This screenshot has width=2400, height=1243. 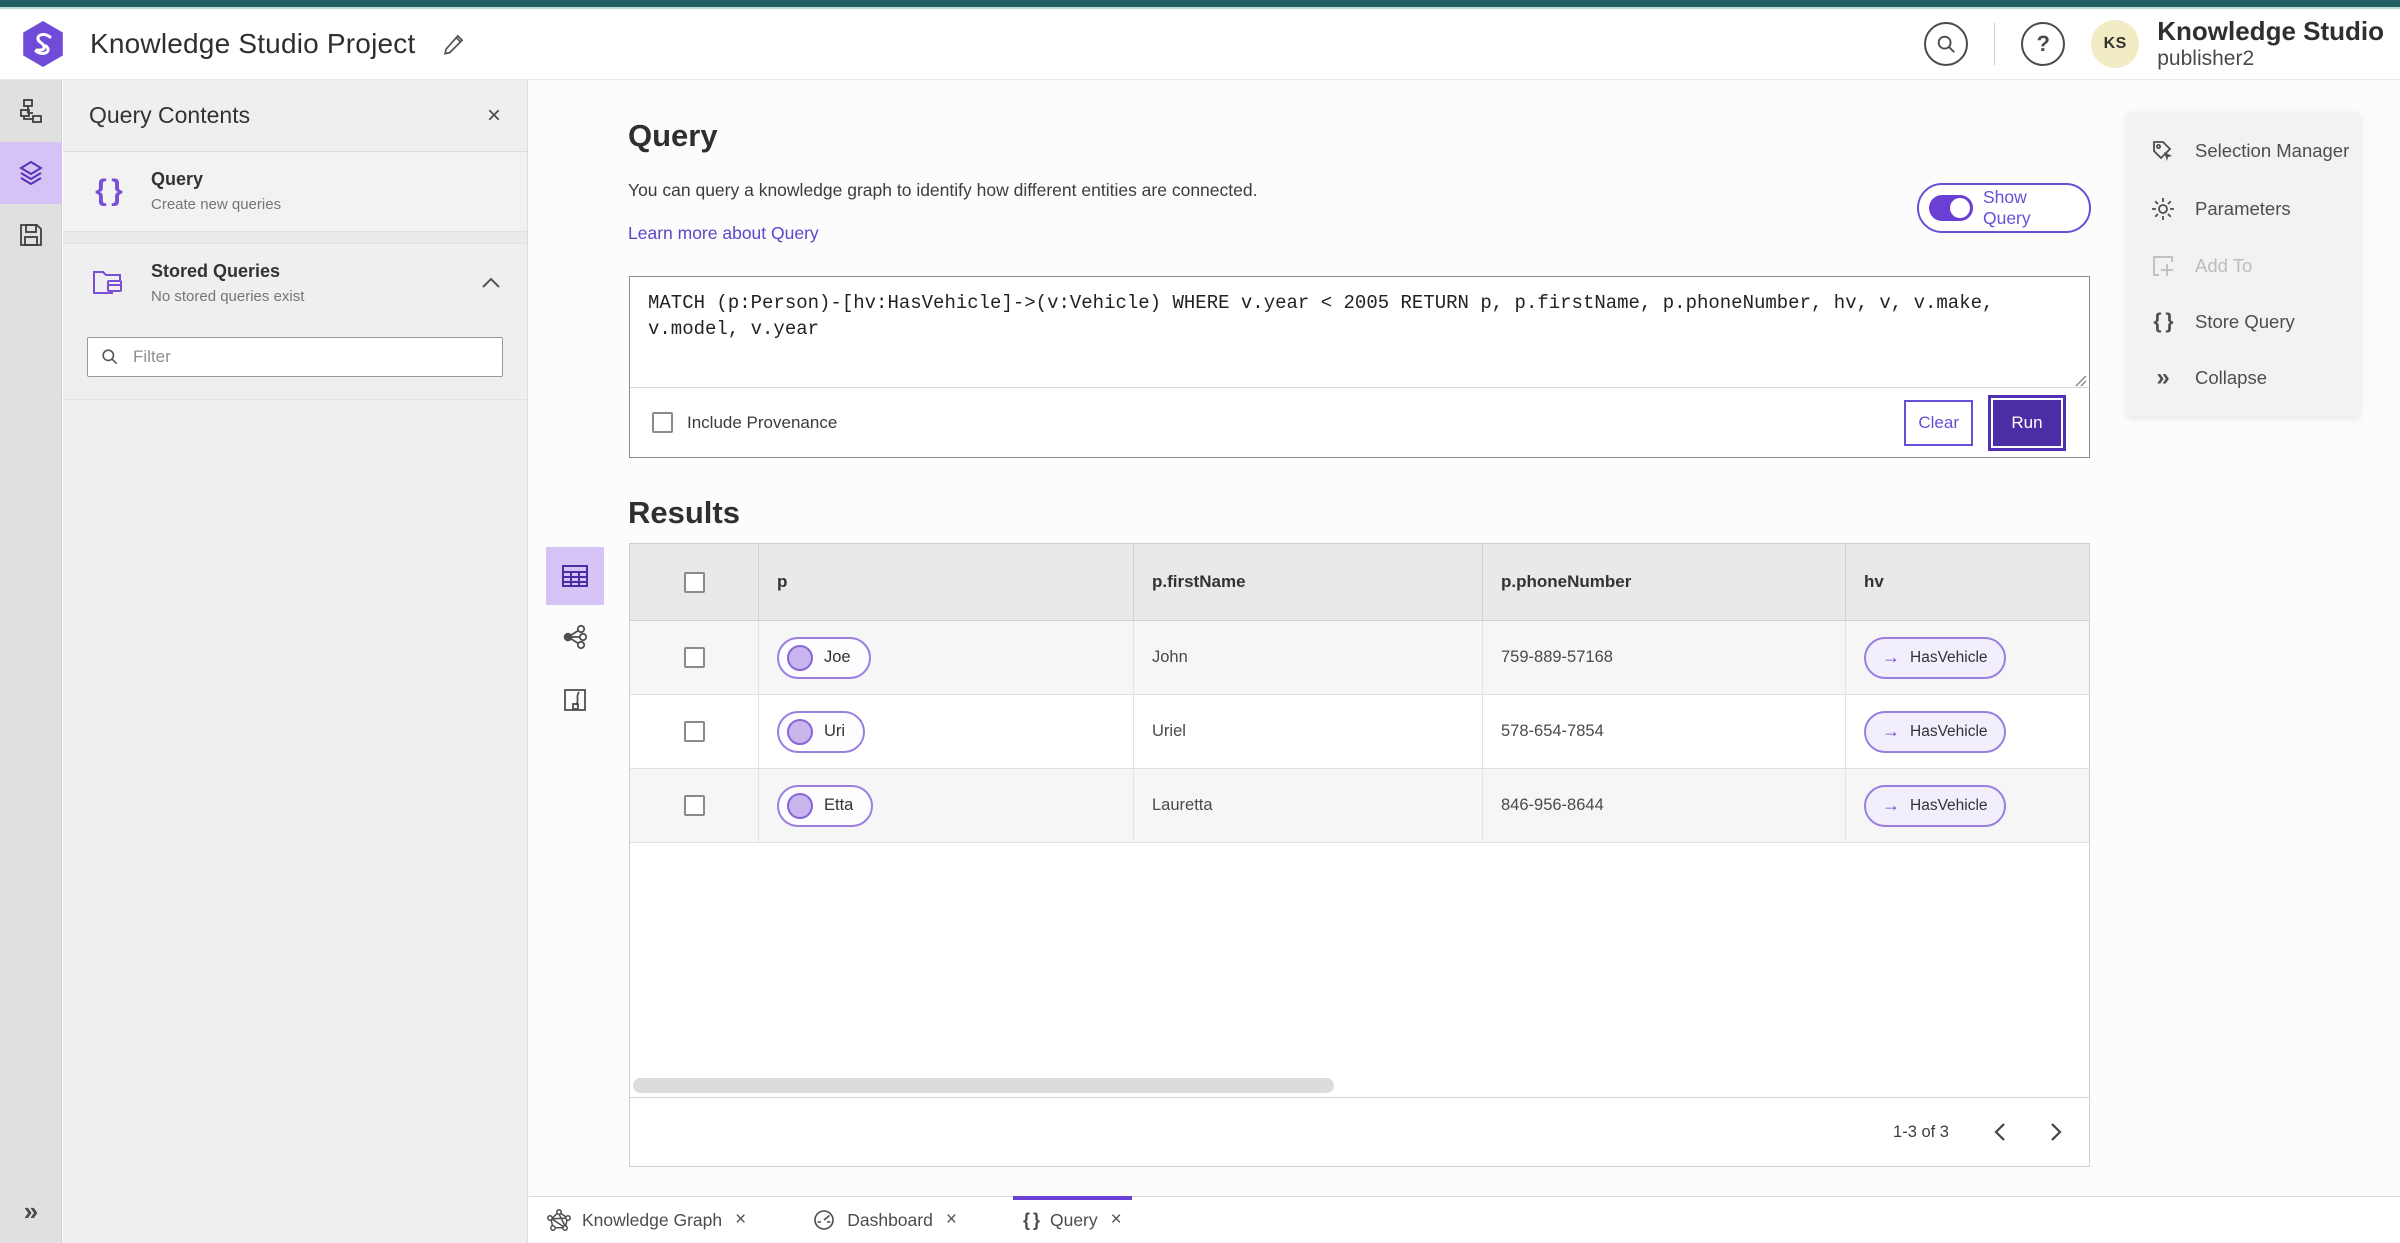 What do you see at coordinates (1072, 1219) in the screenshot?
I see `tab-query: { } Query ×` at bounding box center [1072, 1219].